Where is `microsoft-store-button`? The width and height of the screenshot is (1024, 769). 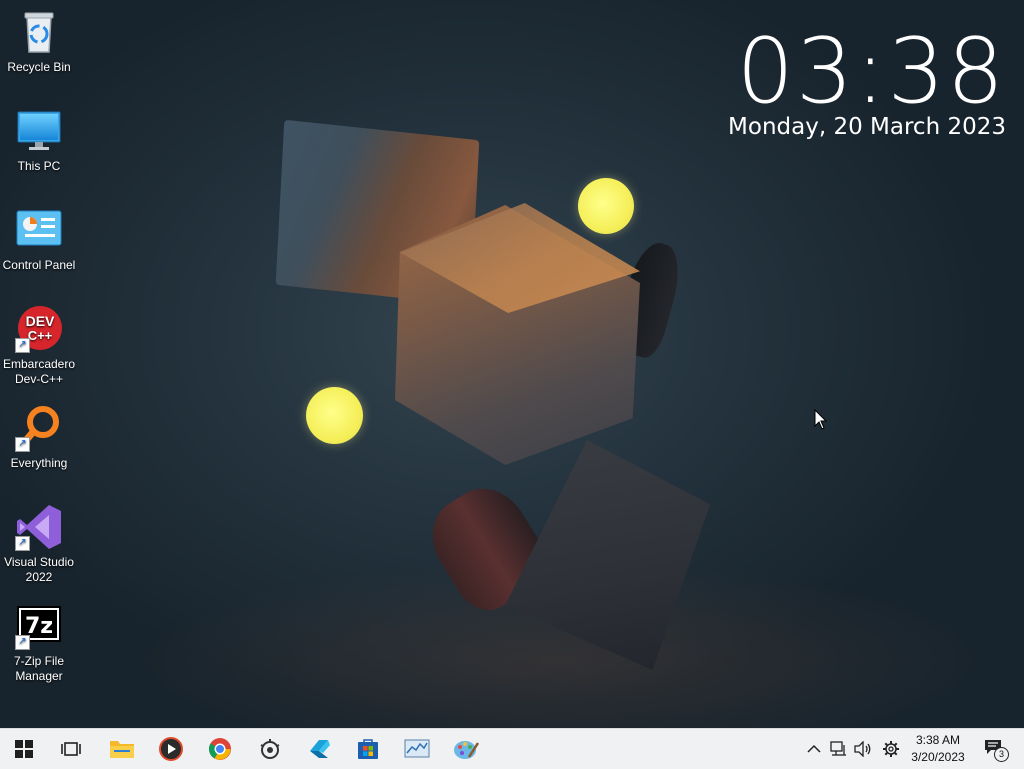 microsoft-store-button is located at coordinates (368, 749).